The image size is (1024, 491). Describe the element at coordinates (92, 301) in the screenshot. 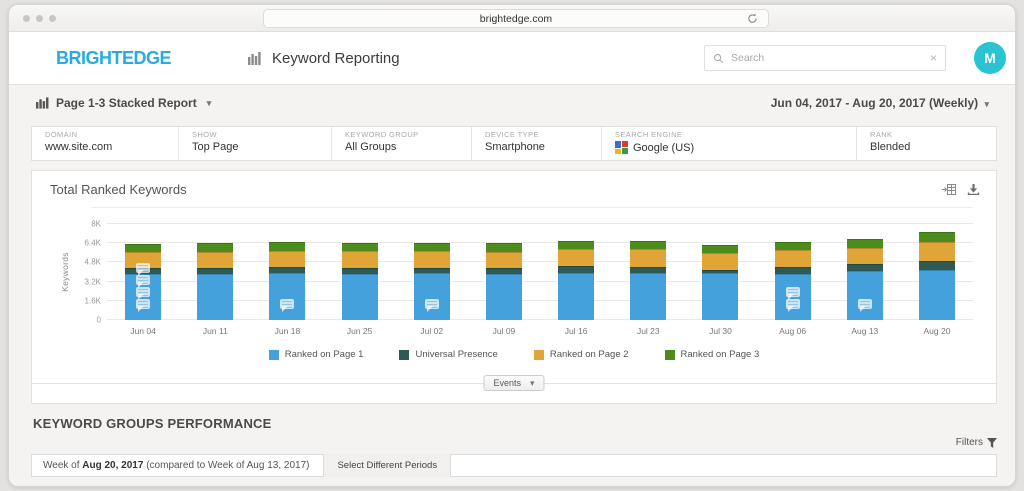

I see `y-tick-label: 1.6K` at that location.